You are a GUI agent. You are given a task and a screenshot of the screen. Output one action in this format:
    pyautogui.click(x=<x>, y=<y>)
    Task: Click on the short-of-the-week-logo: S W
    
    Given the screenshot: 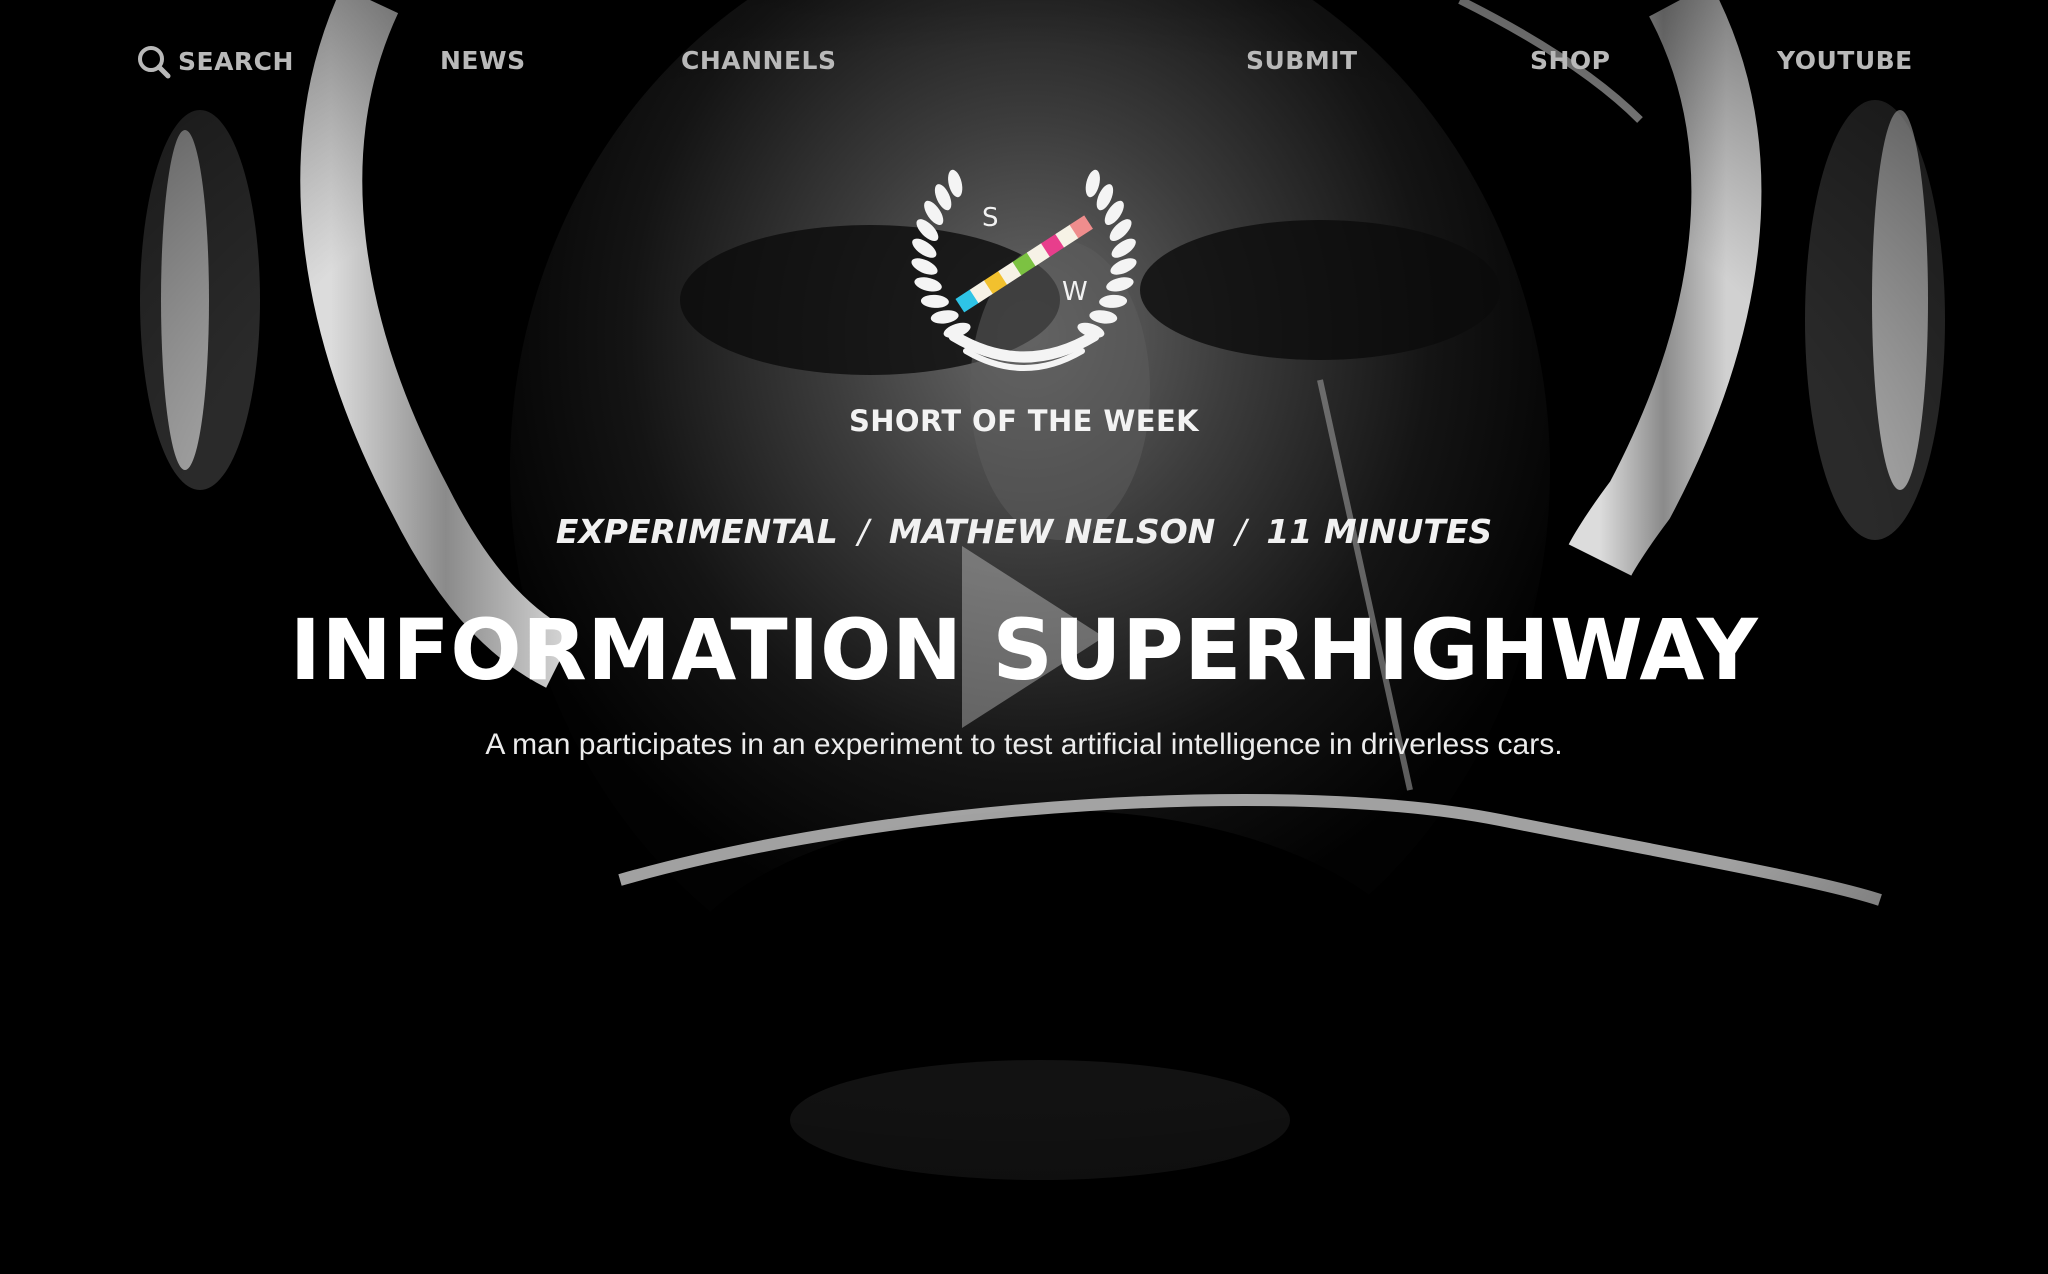 What is the action you would take?
    pyautogui.click(x=1024, y=258)
    